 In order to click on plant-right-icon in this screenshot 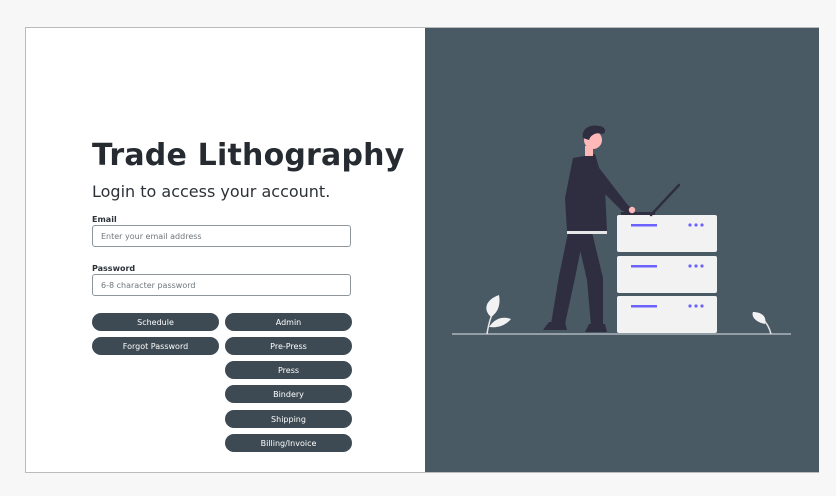, I will do `click(762, 323)`.